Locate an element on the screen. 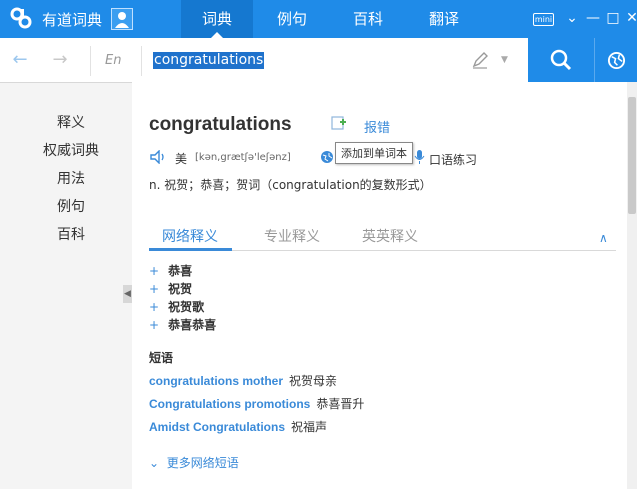  report-error-link: 报错 is located at coordinates (377, 126).